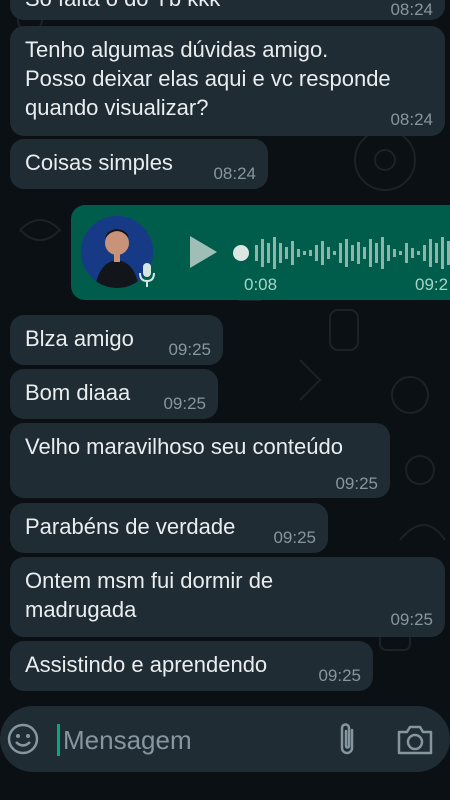  What do you see at coordinates (79, 338) in the screenshot?
I see `message-text: Blza amigo` at bounding box center [79, 338].